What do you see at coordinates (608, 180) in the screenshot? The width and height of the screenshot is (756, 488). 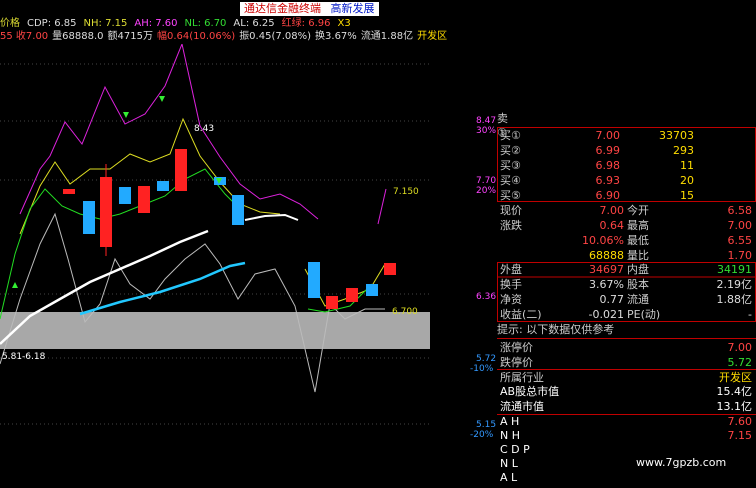 I see `bid-price: 6.93` at bounding box center [608, 180].